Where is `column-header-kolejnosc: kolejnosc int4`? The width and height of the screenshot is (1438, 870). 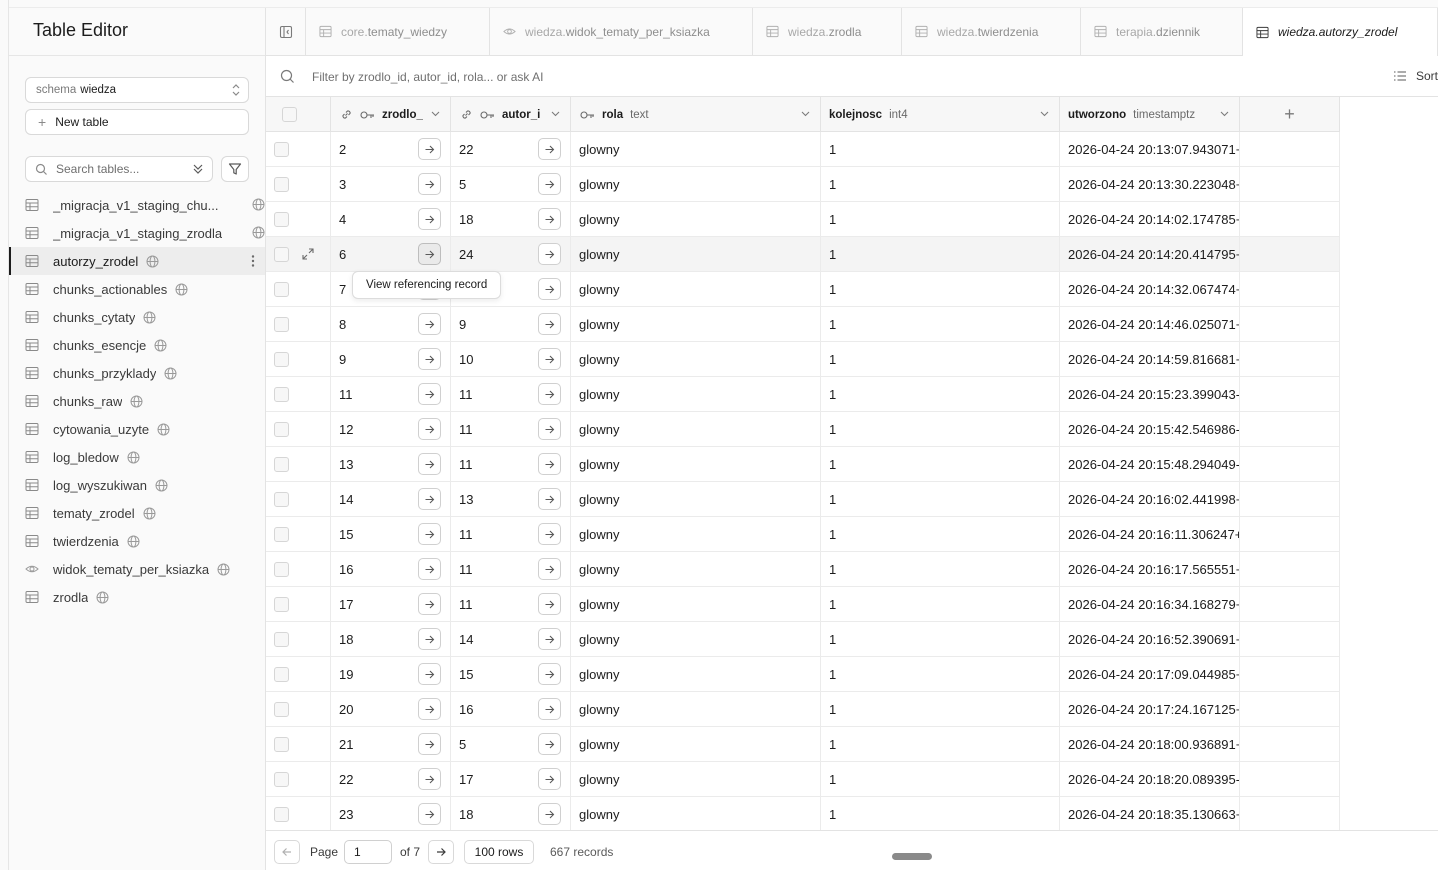
column-header-kolejnosc: kolejnosc int4 is located at coordinates (940, 114).